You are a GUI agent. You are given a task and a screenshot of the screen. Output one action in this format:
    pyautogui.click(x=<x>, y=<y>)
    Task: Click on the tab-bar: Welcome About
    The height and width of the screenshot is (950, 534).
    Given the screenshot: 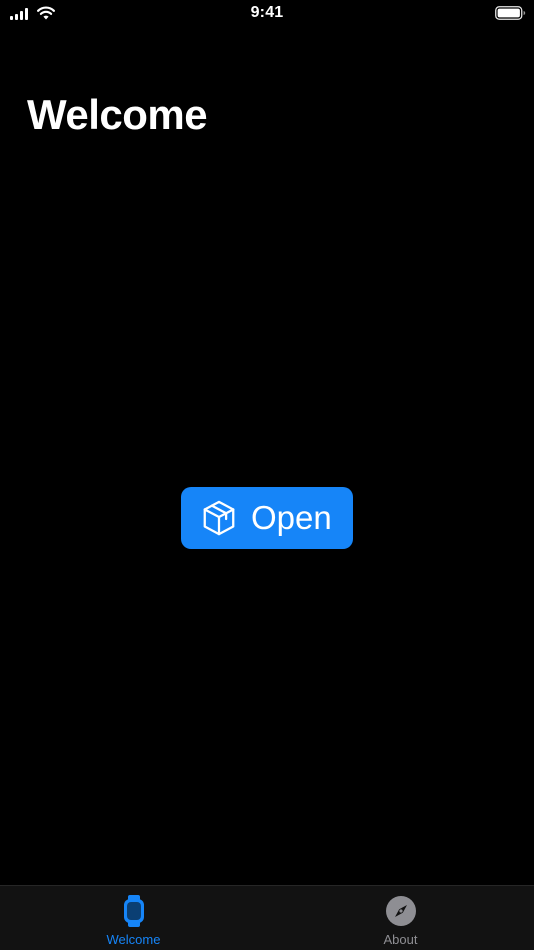 What is the action you would take?
    pyautogui.click(x=267, y=917)
    